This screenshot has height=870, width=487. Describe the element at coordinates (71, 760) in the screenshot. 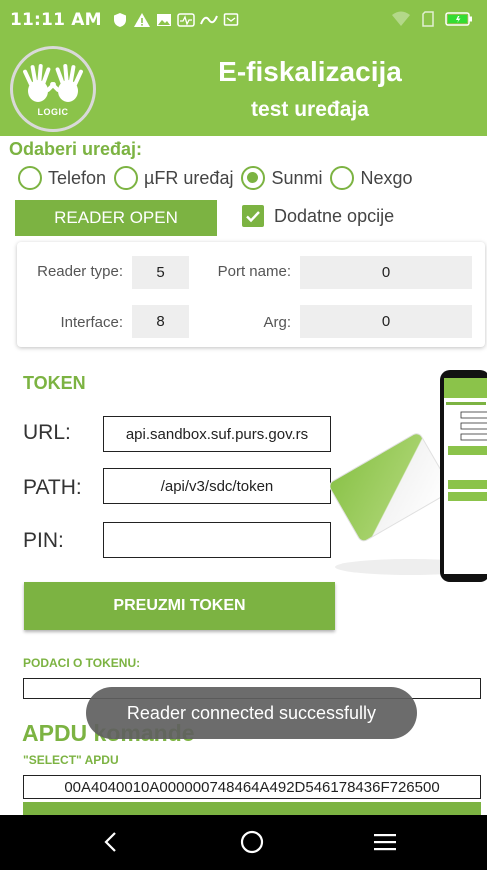

I see `select-apdu-label: "SELECT" APDU` at that location.